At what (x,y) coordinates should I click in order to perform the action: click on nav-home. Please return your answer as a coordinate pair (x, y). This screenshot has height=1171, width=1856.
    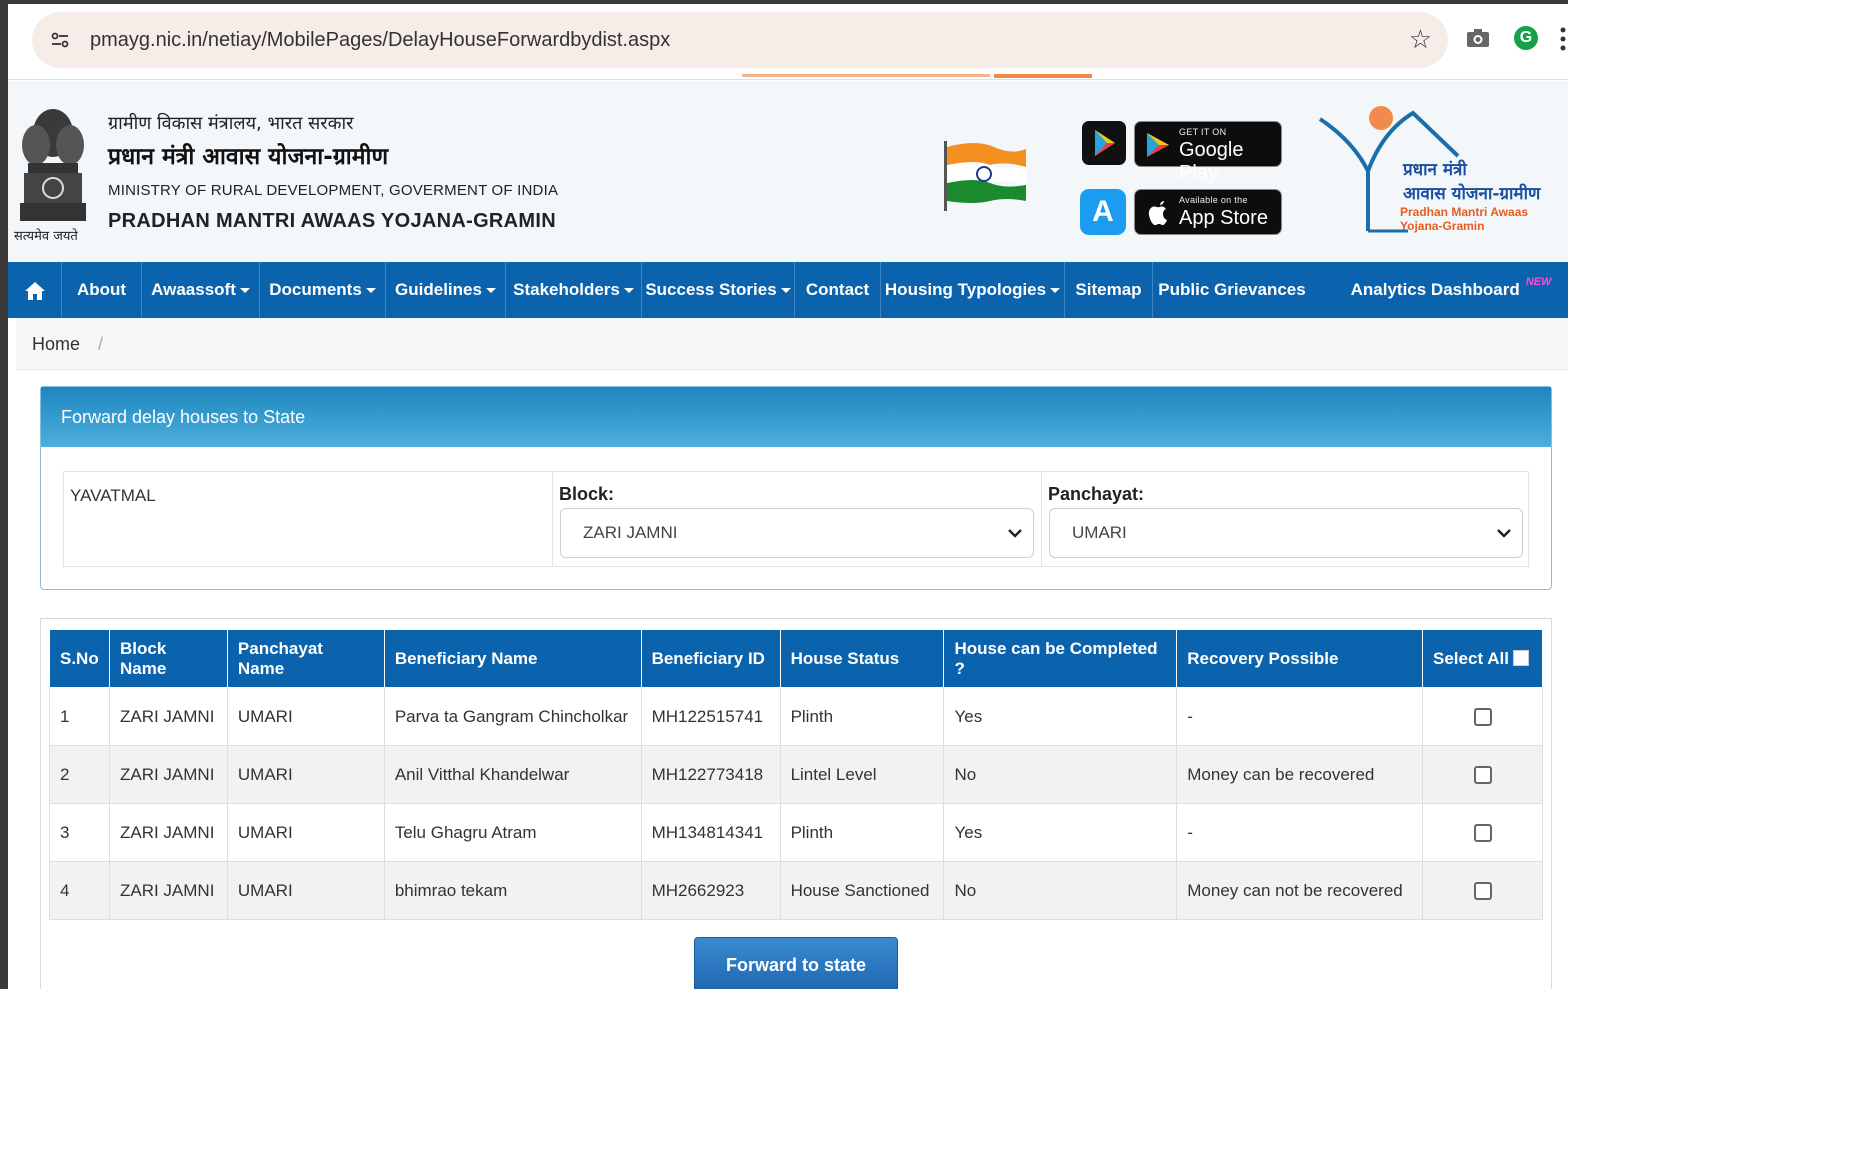
    Looking at the image, I should click on (35, 290).